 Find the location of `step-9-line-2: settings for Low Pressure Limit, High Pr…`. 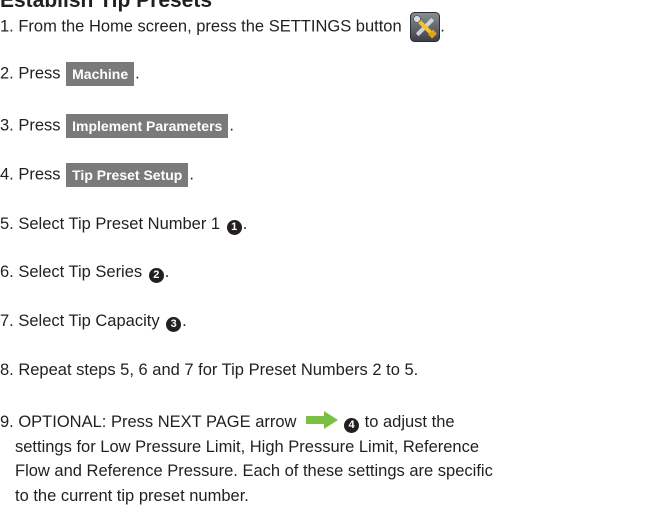

step-9-line-2: settings for Low Pressure Limit, High Pr… is located at coordinates (247, 446).